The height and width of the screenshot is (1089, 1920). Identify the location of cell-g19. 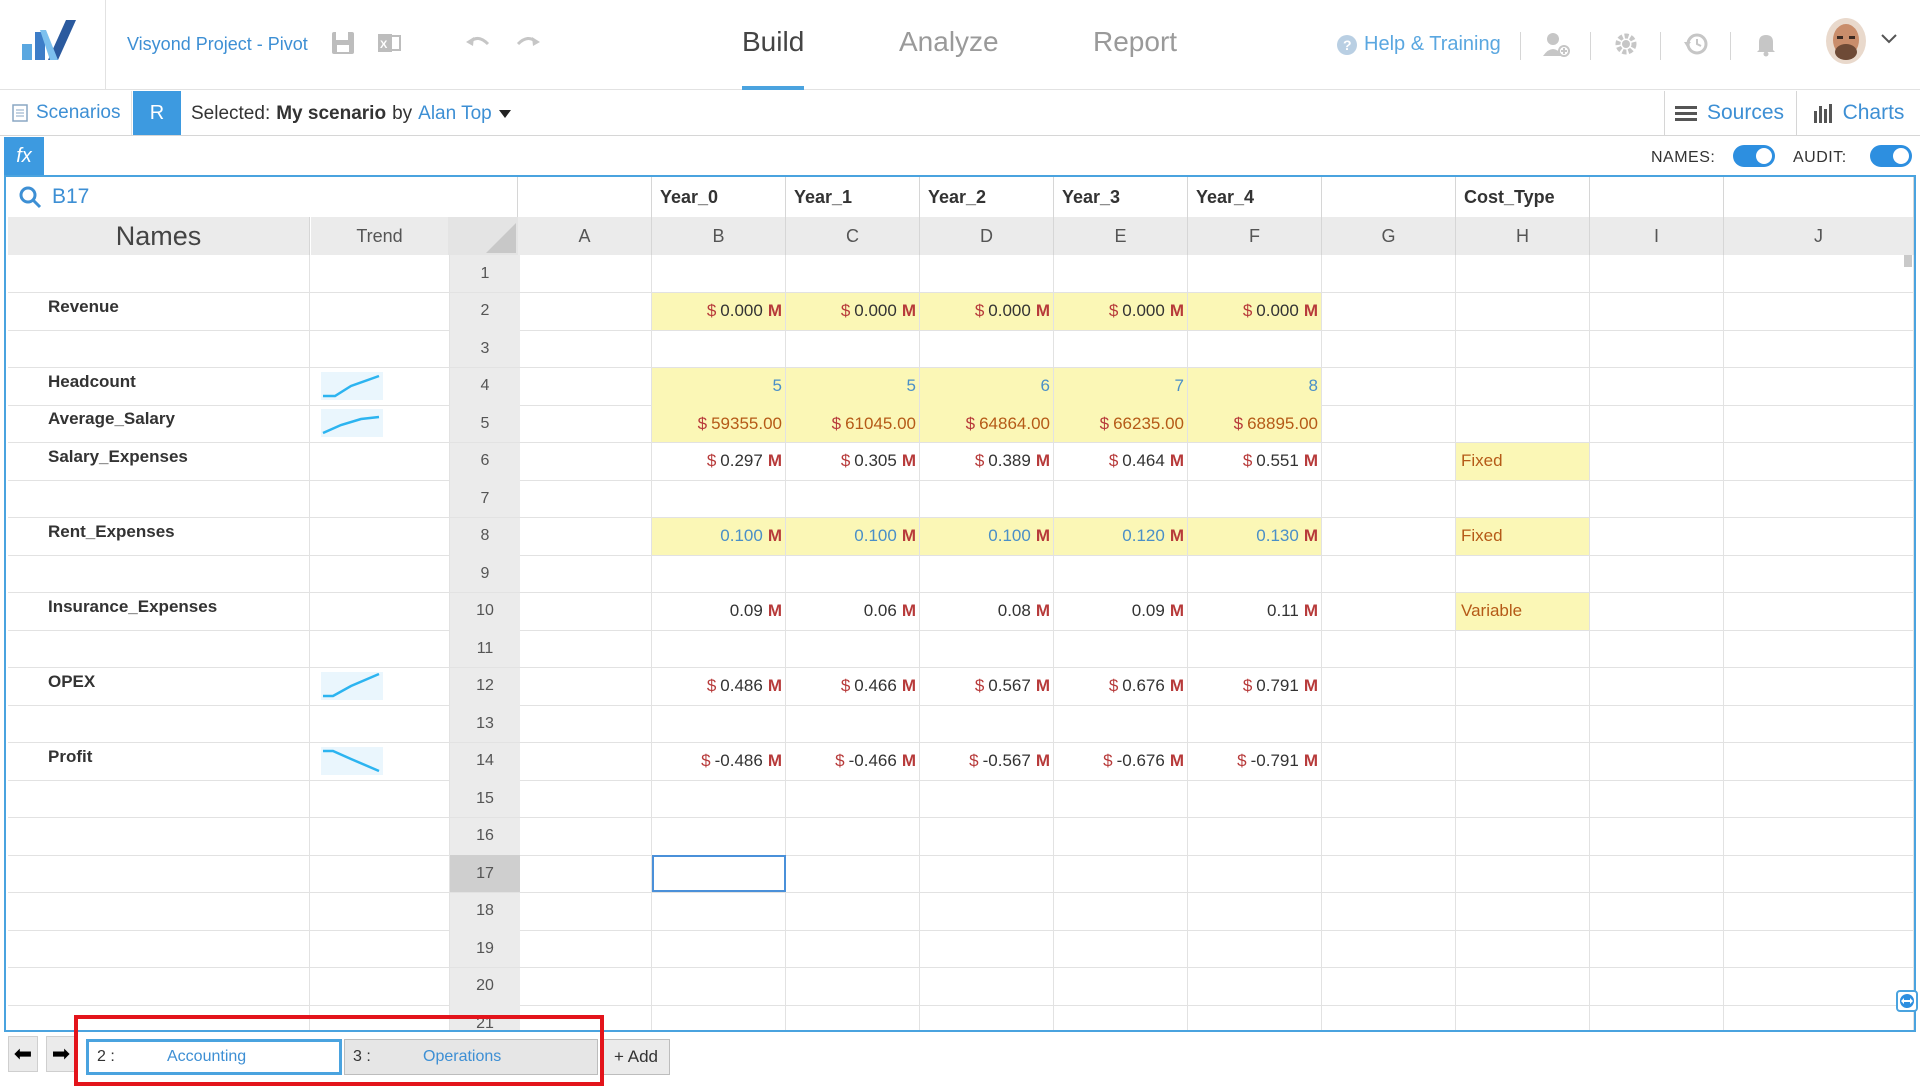
(1389, 948).